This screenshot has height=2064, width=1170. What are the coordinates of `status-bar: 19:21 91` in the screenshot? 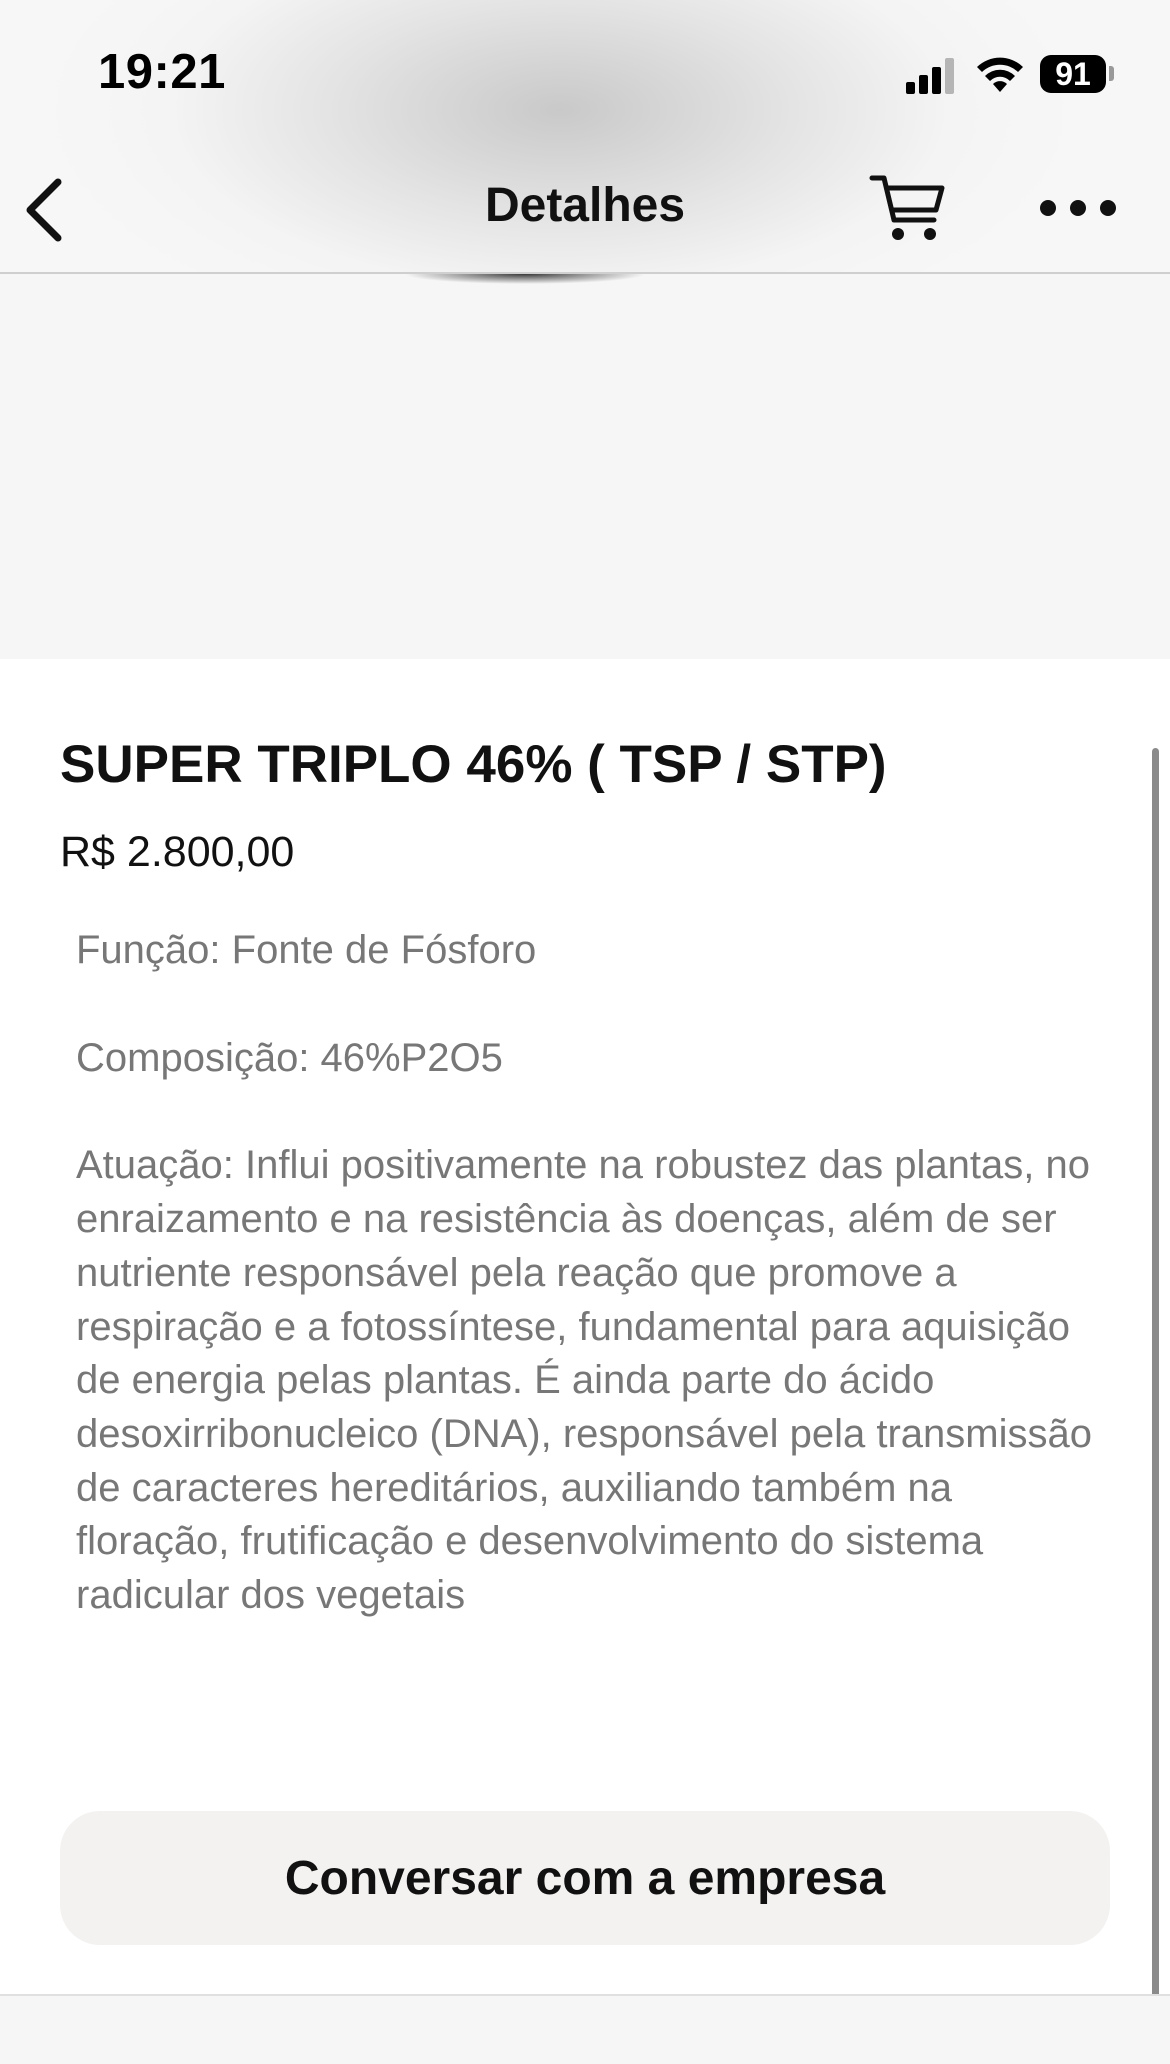 It's located at (585, 75).